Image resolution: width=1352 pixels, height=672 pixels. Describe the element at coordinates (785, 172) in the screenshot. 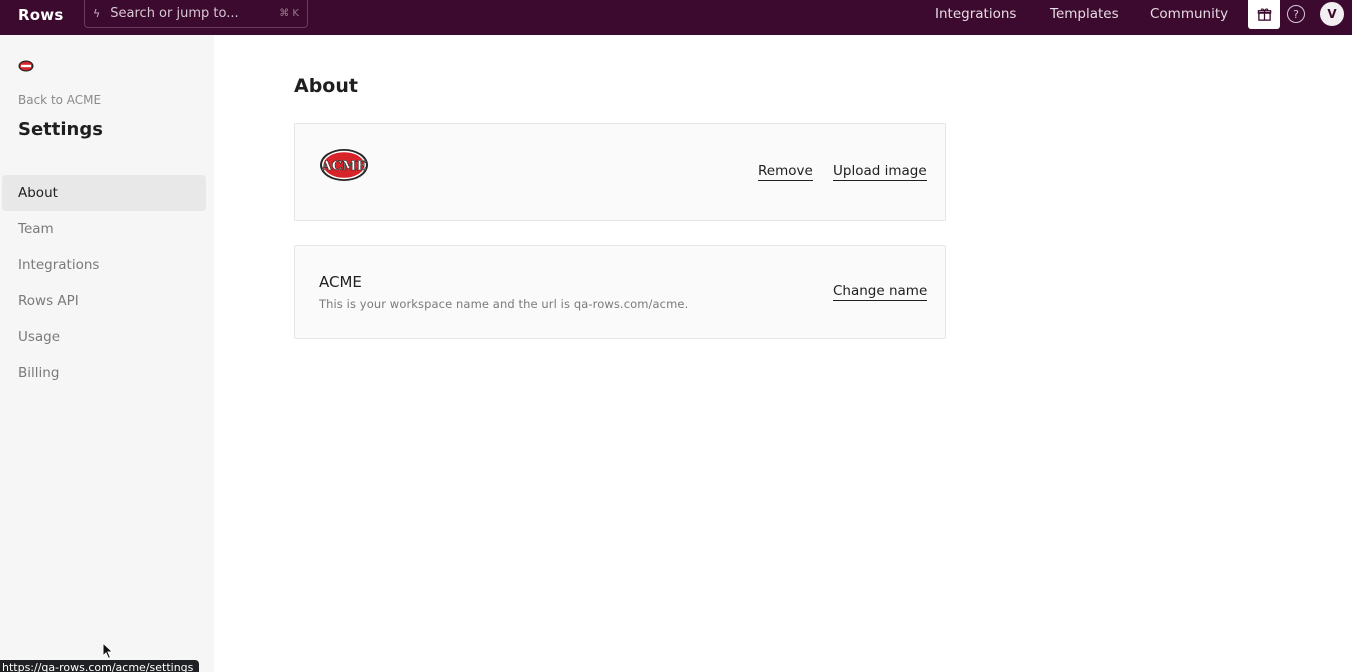

I see `remove-logo-button: Remove` at that location.